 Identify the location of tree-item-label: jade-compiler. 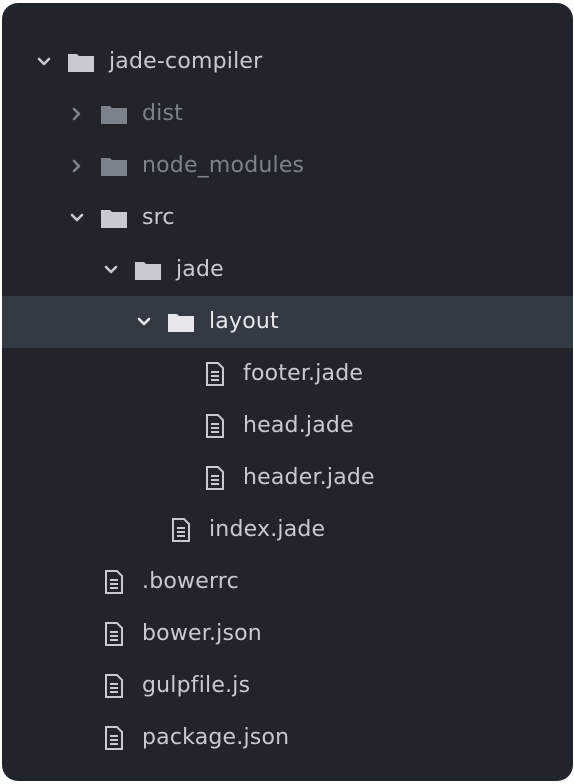
(186, 61).